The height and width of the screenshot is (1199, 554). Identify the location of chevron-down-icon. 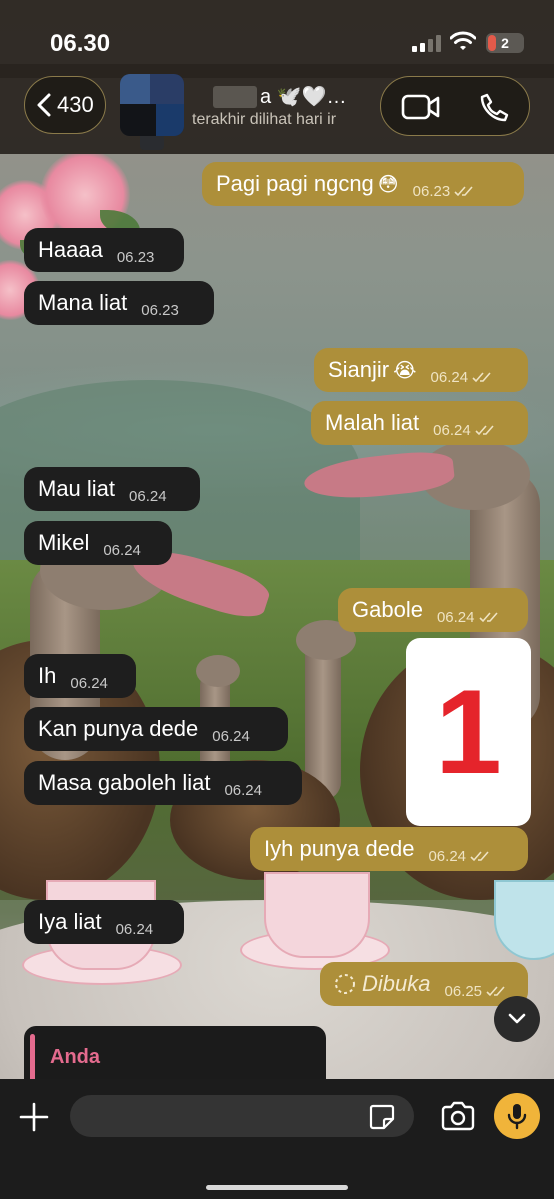
(517, 1018).